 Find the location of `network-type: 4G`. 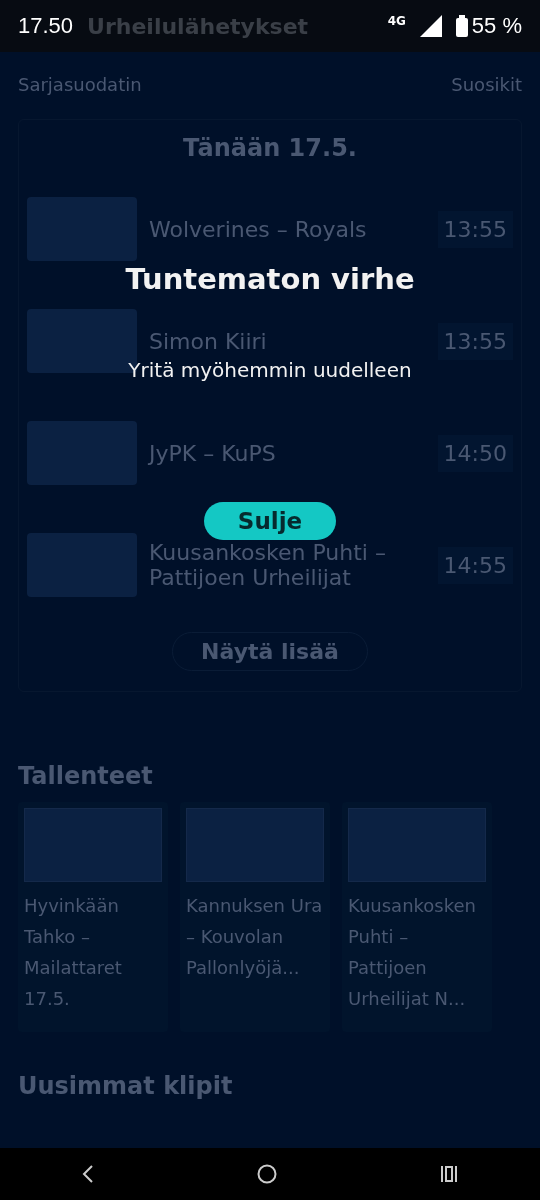

network-type: 4G is located at coordinates (396, 21).